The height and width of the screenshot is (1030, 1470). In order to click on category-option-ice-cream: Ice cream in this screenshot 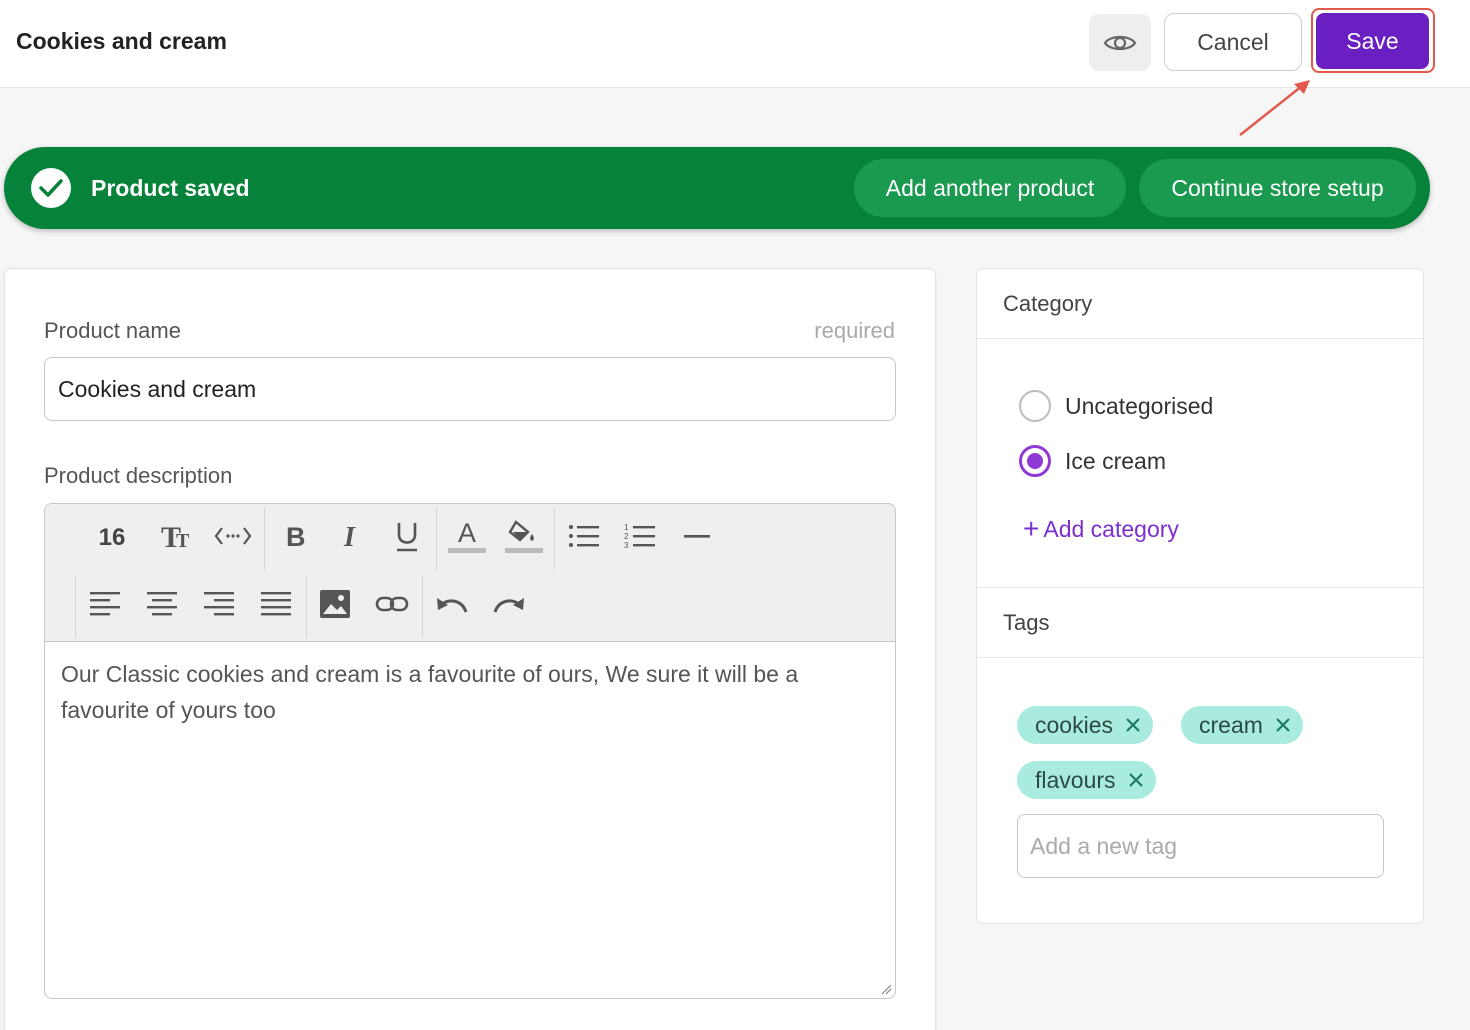, I will do `click(1092, 461)`.